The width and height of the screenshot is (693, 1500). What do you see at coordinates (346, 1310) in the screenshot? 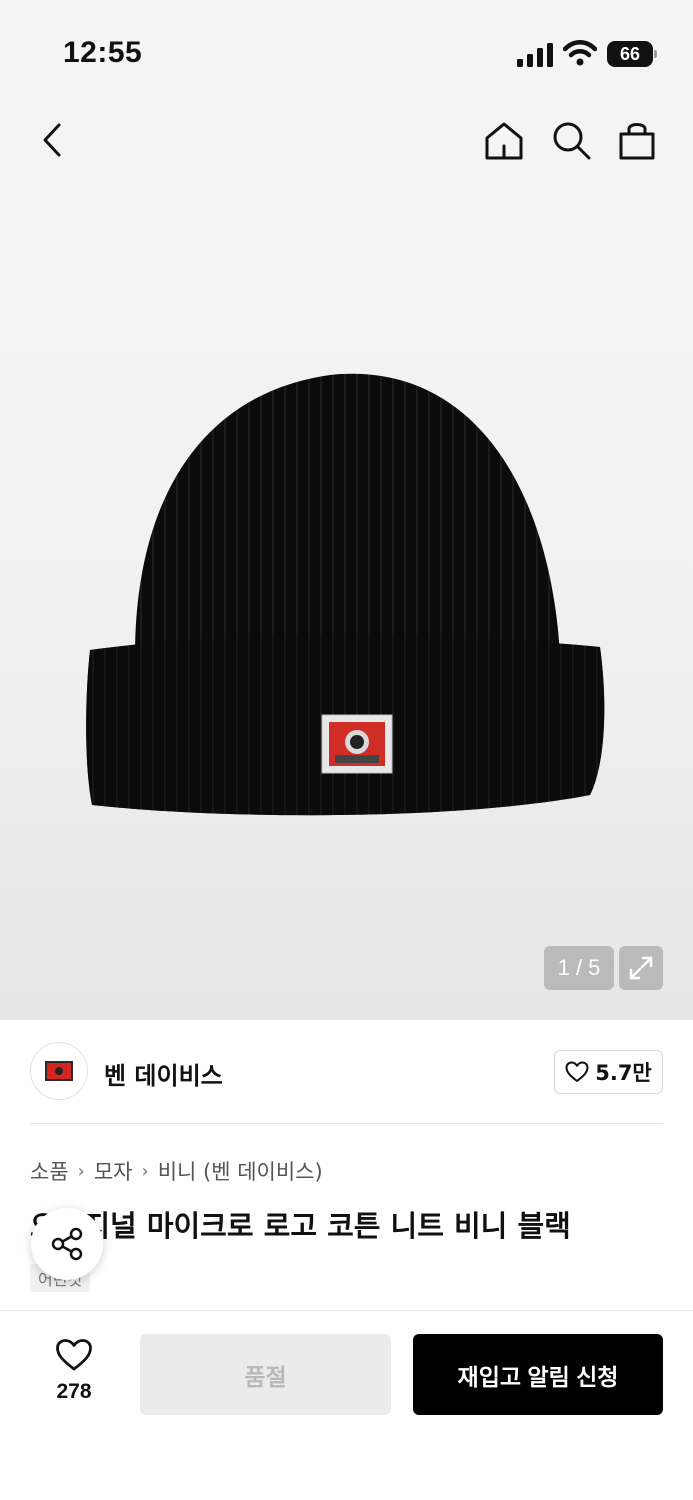
I see `bottom-bar-divider` at bounding box center [346, 1310].